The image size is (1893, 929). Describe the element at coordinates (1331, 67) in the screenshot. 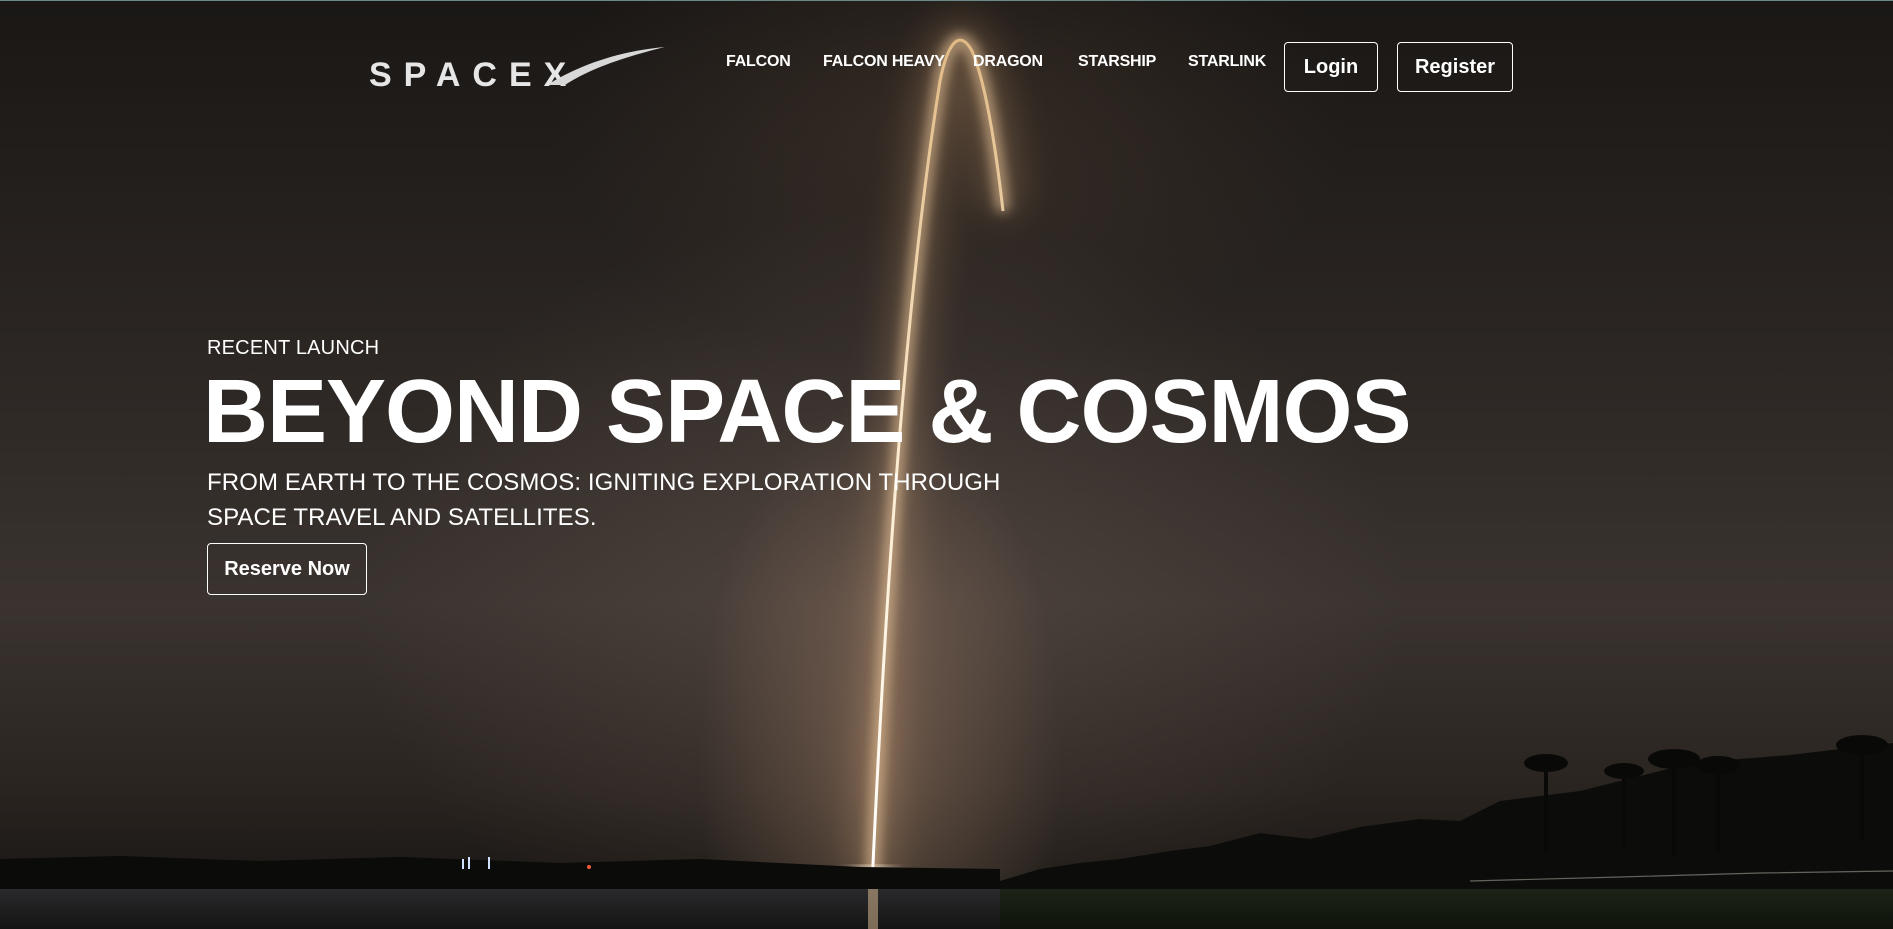

I see `login-button: Login` at that location.